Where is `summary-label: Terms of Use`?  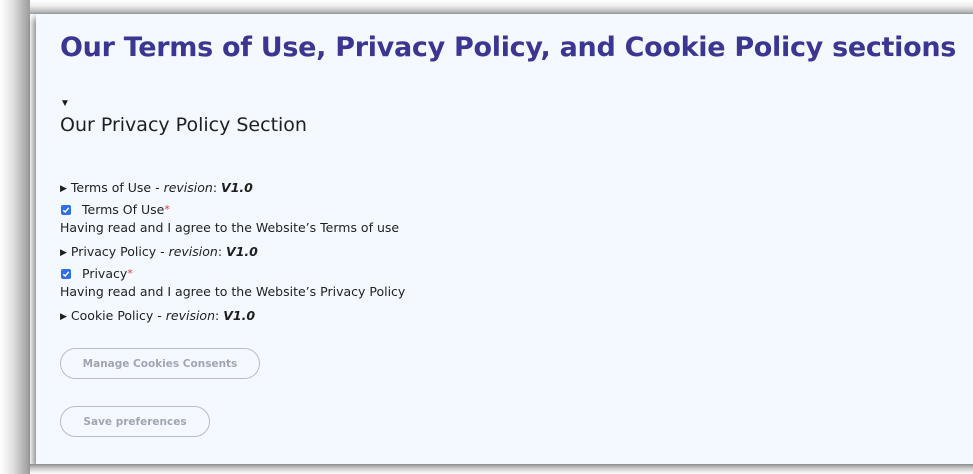
summary-label: Terms of Use is located at coordinates (111, 187).